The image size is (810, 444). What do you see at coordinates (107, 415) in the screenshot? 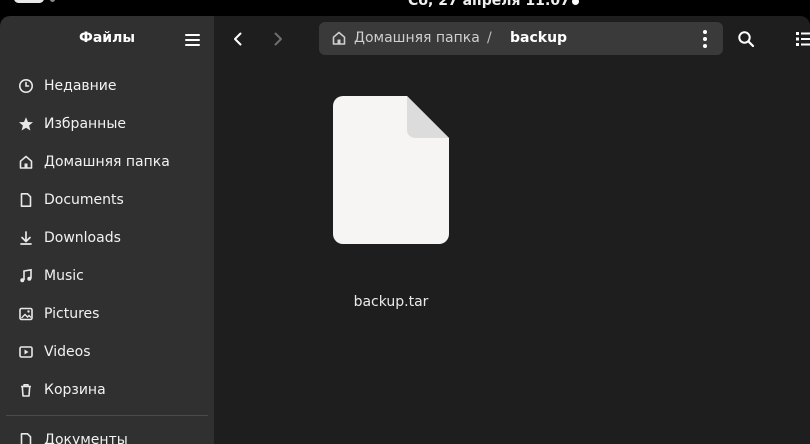
I see `sidebar-separator` at bounding box center [107, 415].